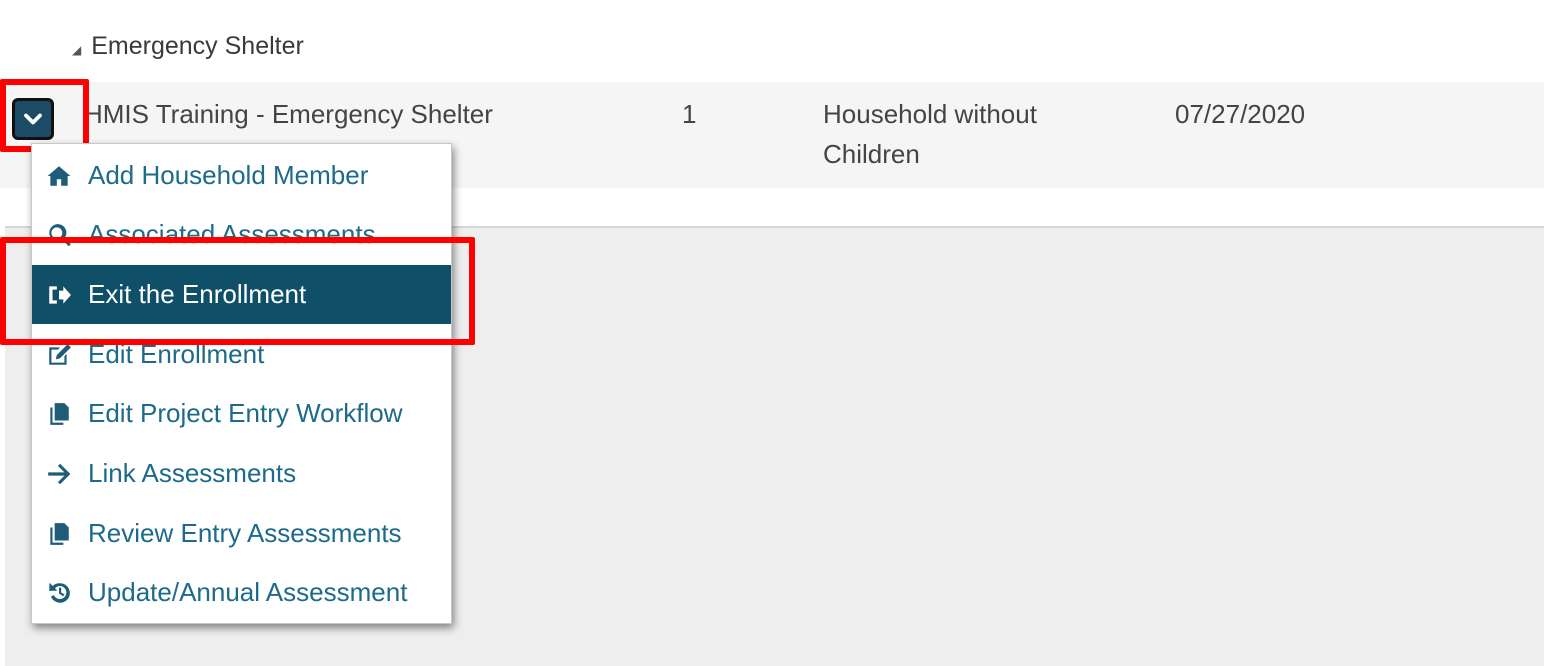  I want to click on collapse-triangle-icon: ◢, so click(76, 50).